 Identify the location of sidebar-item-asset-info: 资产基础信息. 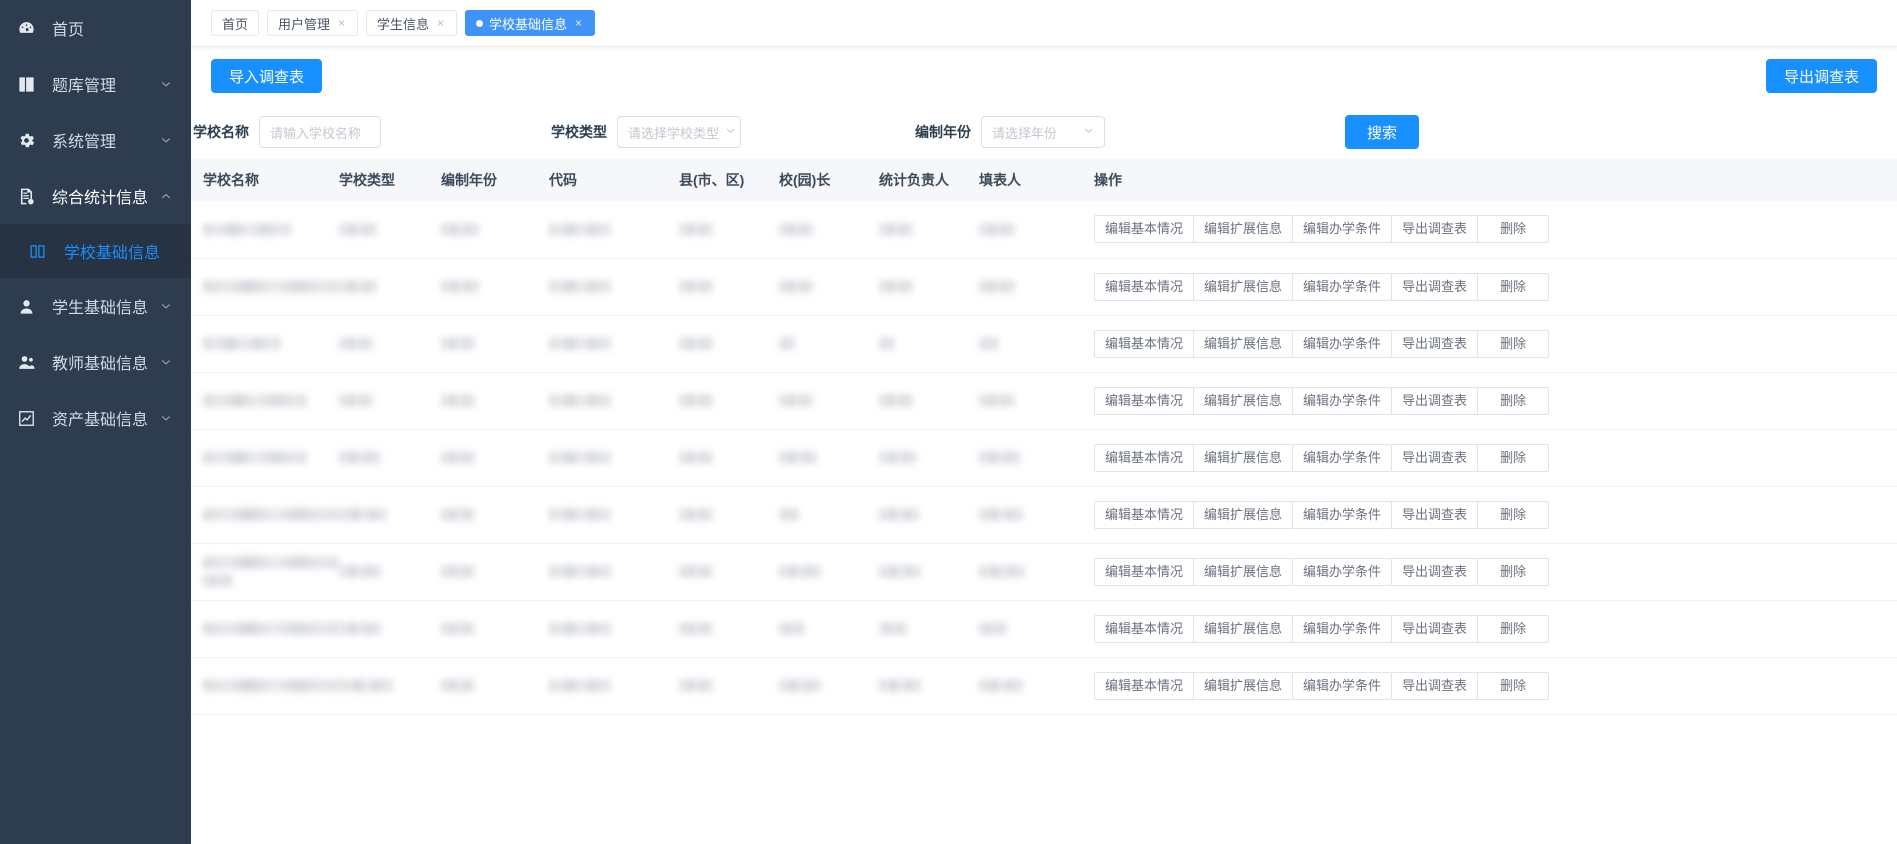
(95, 418).